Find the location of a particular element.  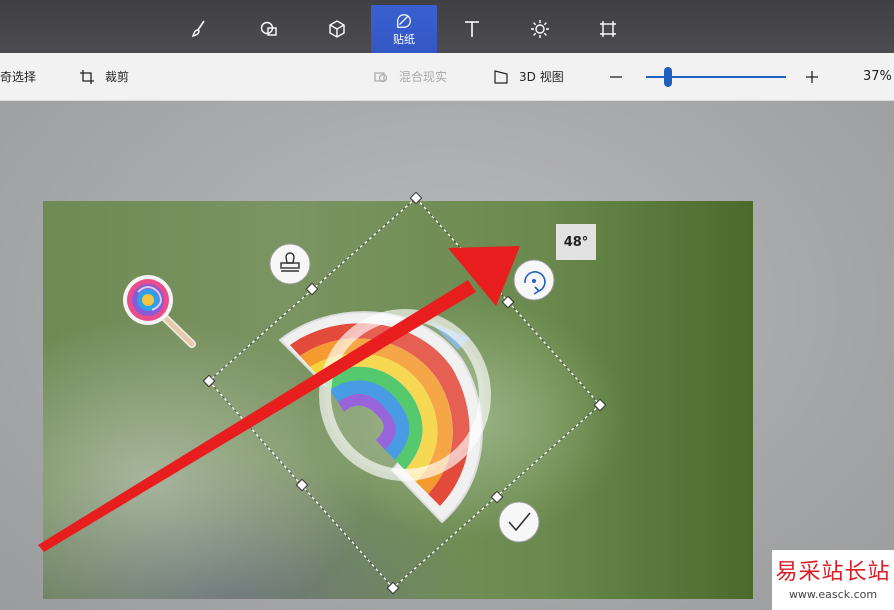

rotation-angle-badge: 48° is located at coordinates (576, 242).